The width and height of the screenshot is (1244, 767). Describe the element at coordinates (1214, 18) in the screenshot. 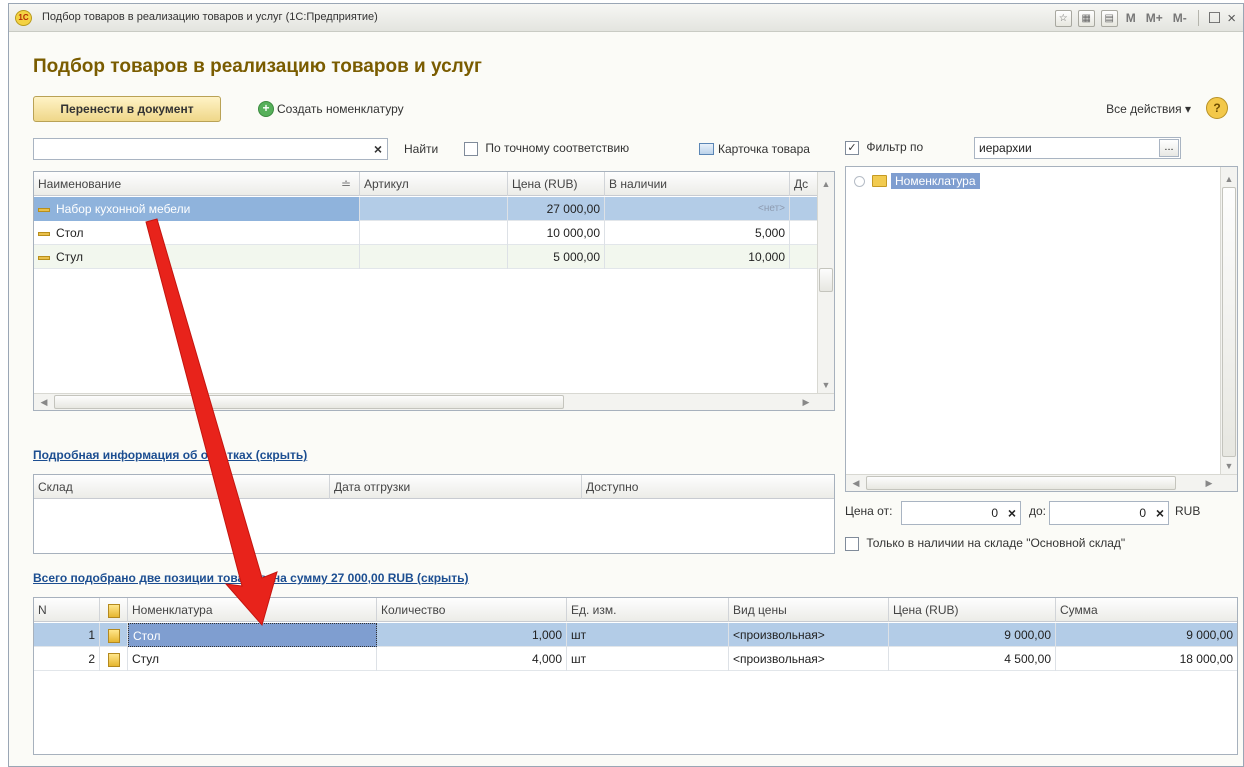

I see `maximize-icon: ☐` at that location.